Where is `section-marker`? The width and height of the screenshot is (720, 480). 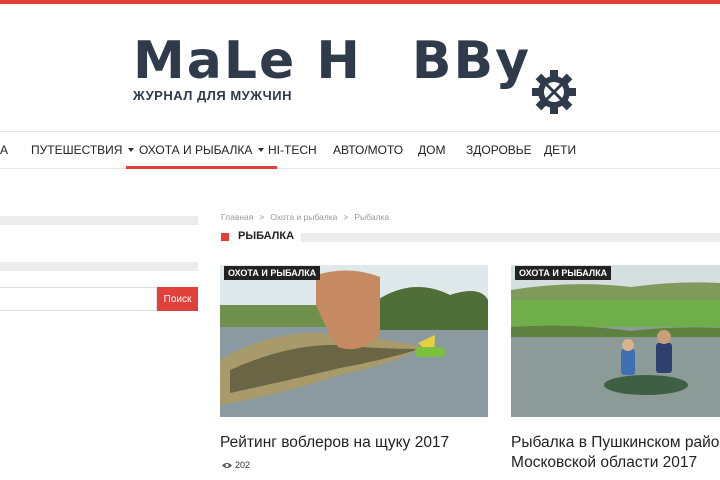 section-marker is located at coordinates (225, 237).